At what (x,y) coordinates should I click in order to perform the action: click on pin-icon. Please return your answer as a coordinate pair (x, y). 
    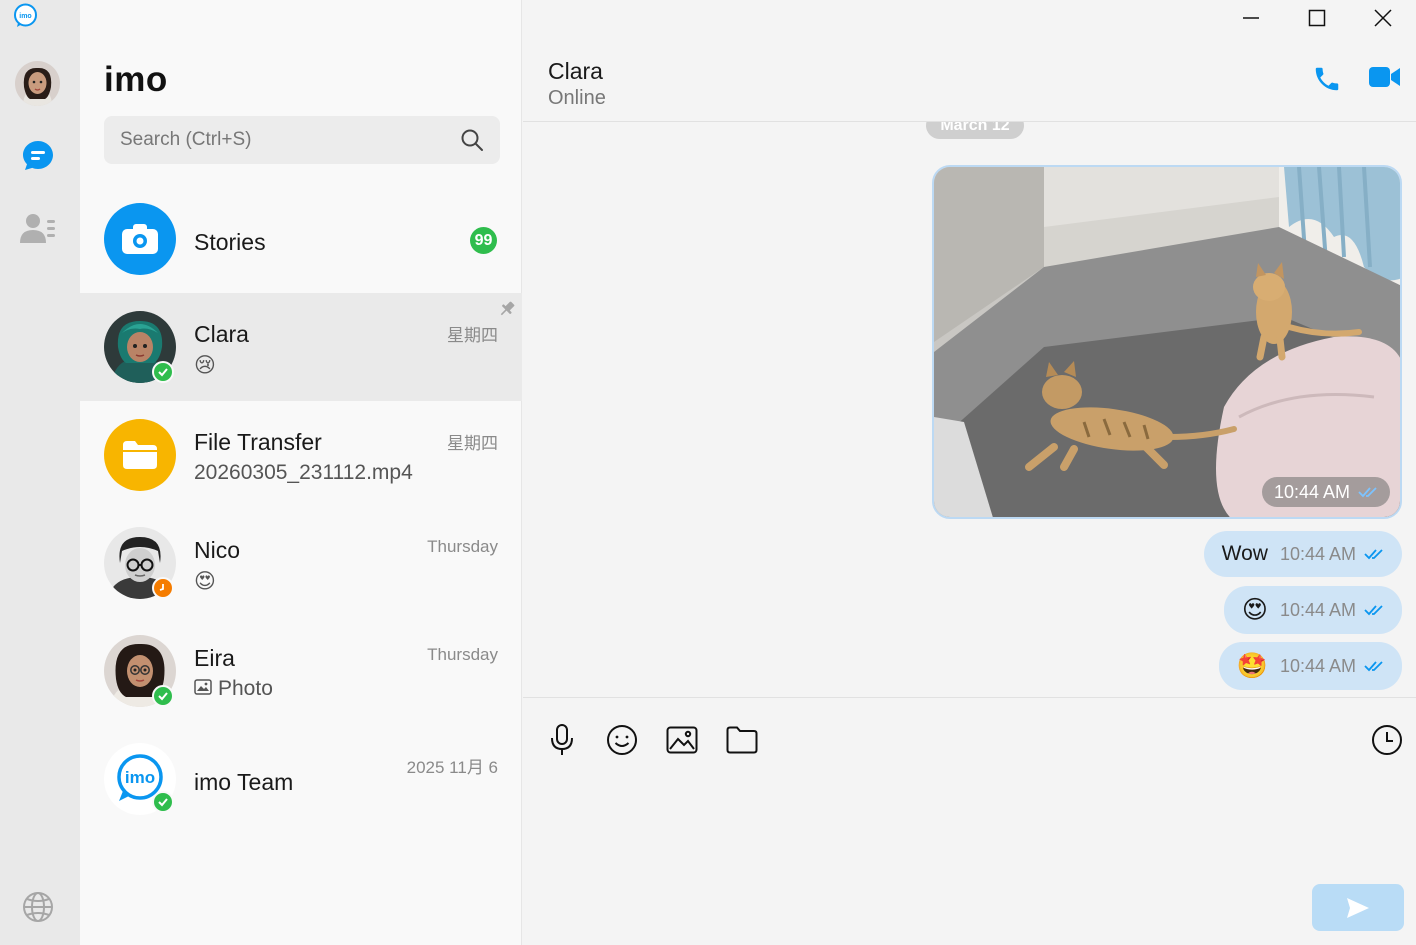
    Looking at the image, I should click on (507, 311).